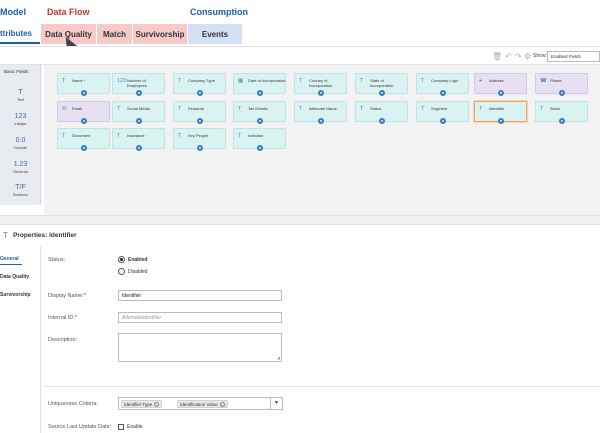  I want to click on uniqueness-criteria-select: Identifier Type × Identification Value × ▼, so click(200, 403).